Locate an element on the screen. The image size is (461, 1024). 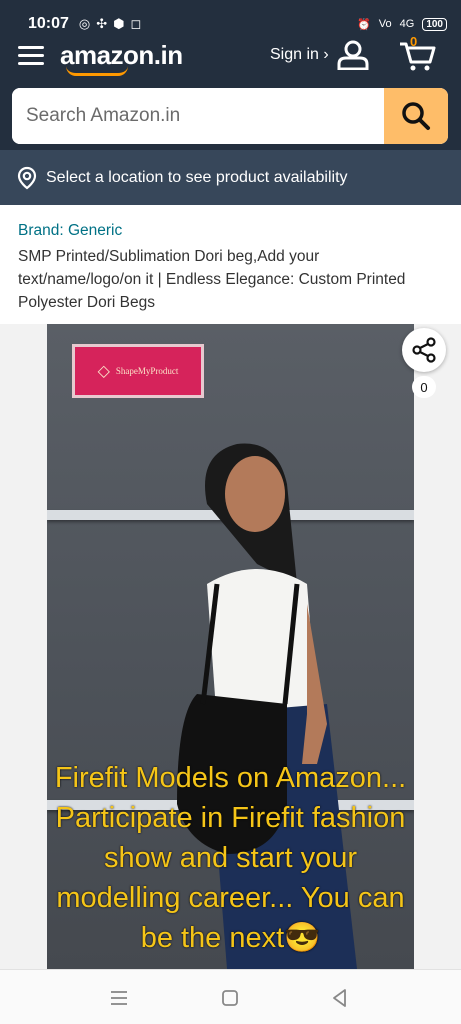
search-icon is located at coordinates (416, 116).